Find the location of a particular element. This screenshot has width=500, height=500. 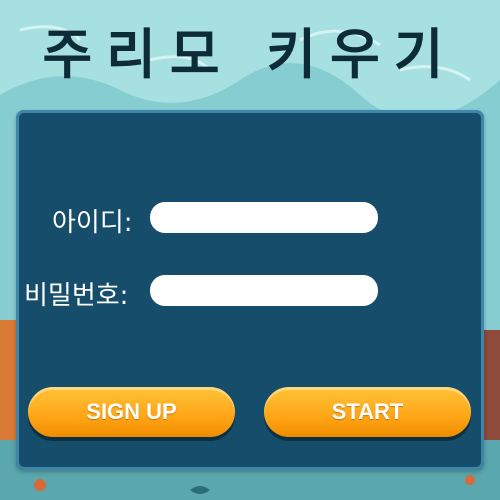

id-row: 아이디: is located at coordinates (92, 220).